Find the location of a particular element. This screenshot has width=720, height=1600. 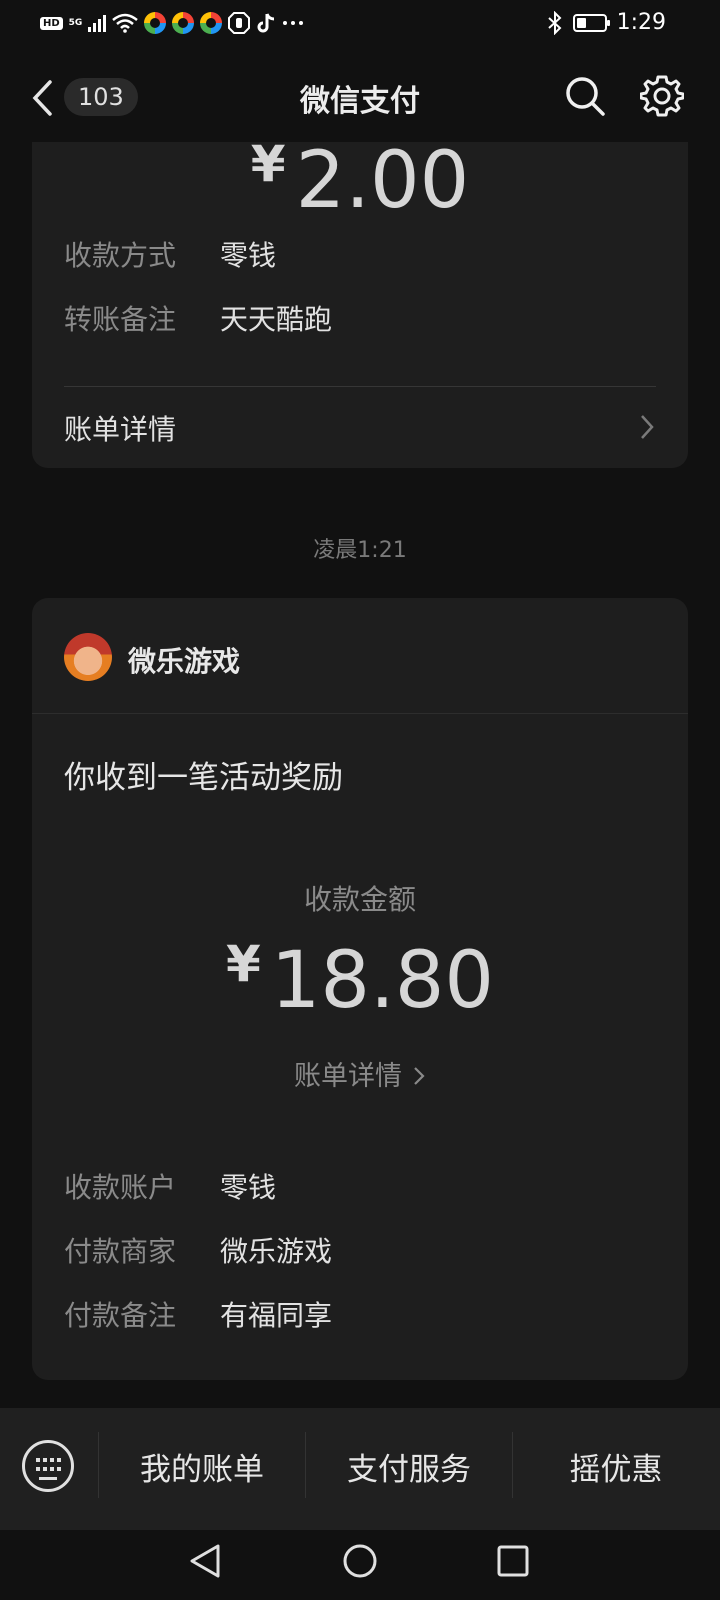

receive-account-value: 零钱 is located at coordinates (248, 1187).